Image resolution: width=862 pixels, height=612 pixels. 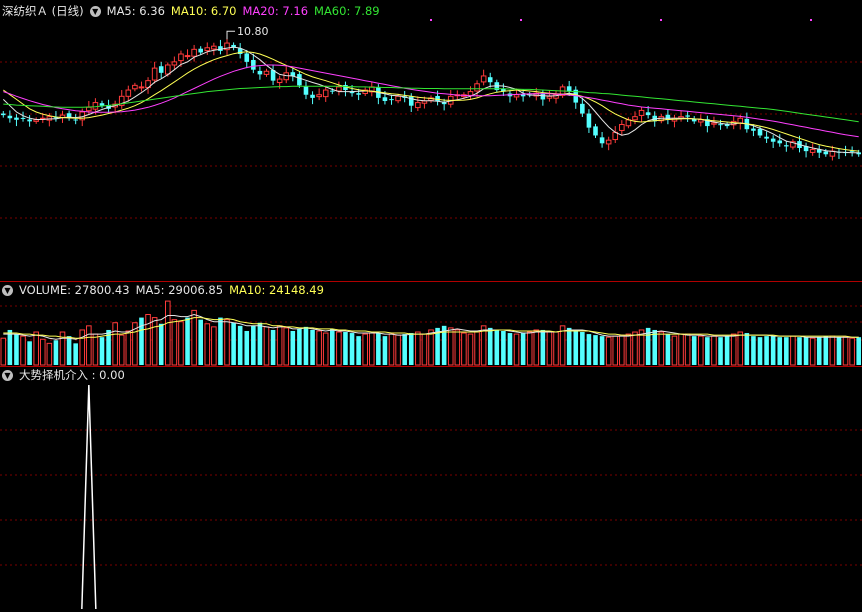 What do you see at coordinates (43, 11) in the screenshot?
I see `stock-title: 深纺织Ａ (日线)` at bounding box center [43, 11].